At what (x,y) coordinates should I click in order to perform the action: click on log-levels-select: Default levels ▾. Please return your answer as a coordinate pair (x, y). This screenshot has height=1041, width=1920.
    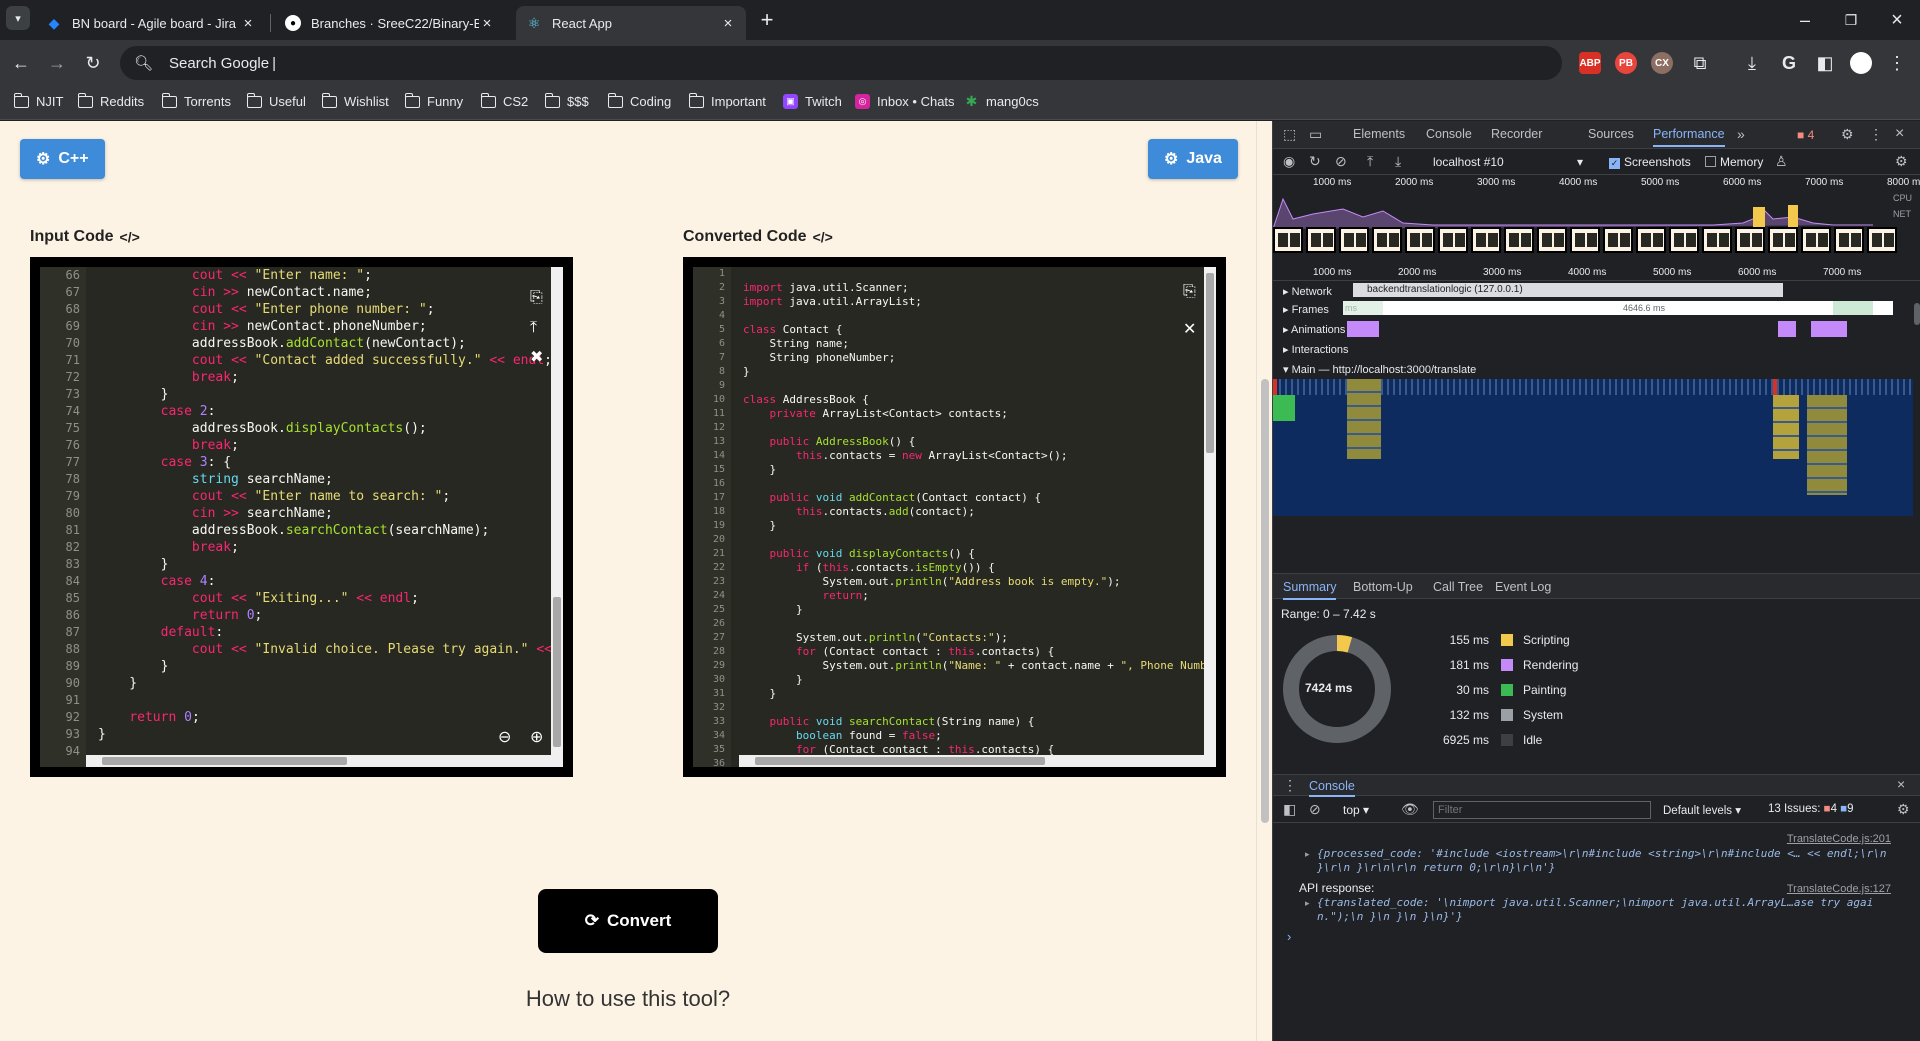
    Looking at the image, I should click on (1702, 810).